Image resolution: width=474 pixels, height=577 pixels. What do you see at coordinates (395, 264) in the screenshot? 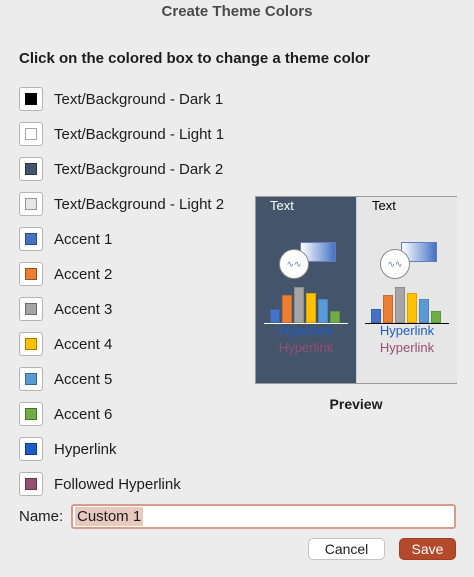
I see `preview-light-circle: ∿∿` at bounding box center [395, 264].